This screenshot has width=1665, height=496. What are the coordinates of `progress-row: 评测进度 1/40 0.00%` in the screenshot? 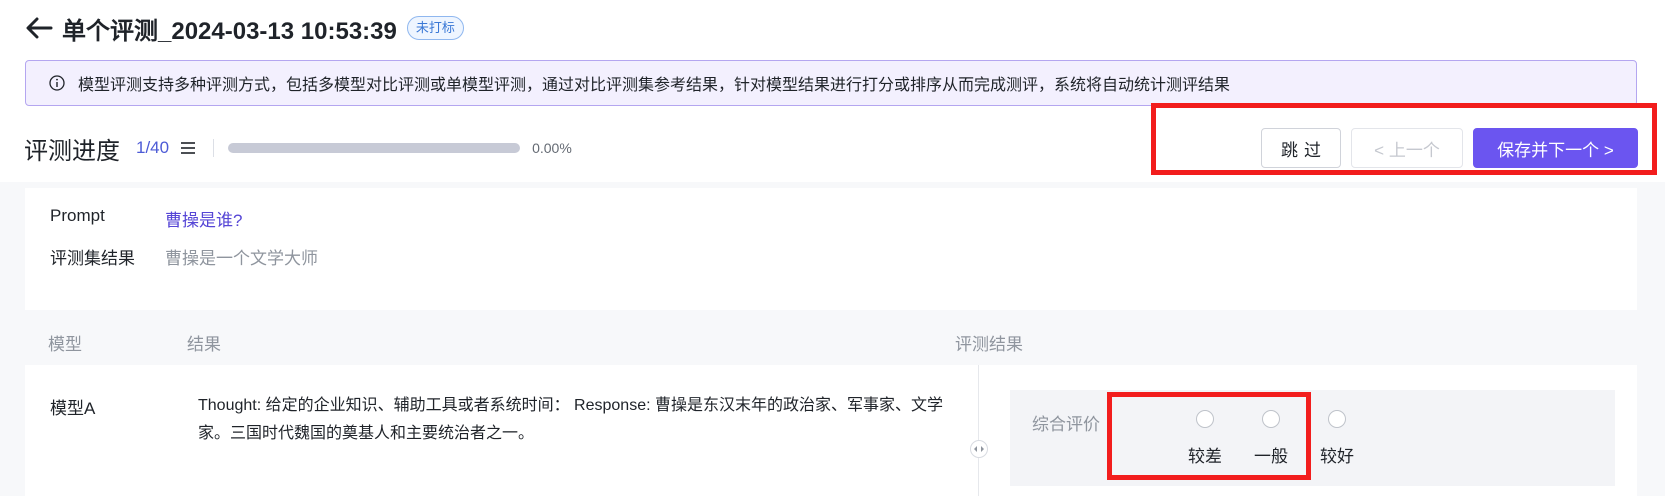 It's located at (298, 148).